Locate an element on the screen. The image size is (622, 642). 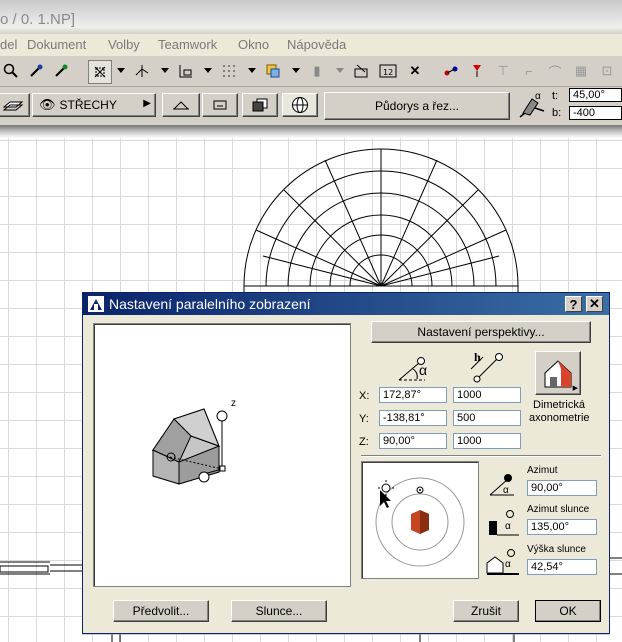
syringe-icon is located at coordinates (61, 71).